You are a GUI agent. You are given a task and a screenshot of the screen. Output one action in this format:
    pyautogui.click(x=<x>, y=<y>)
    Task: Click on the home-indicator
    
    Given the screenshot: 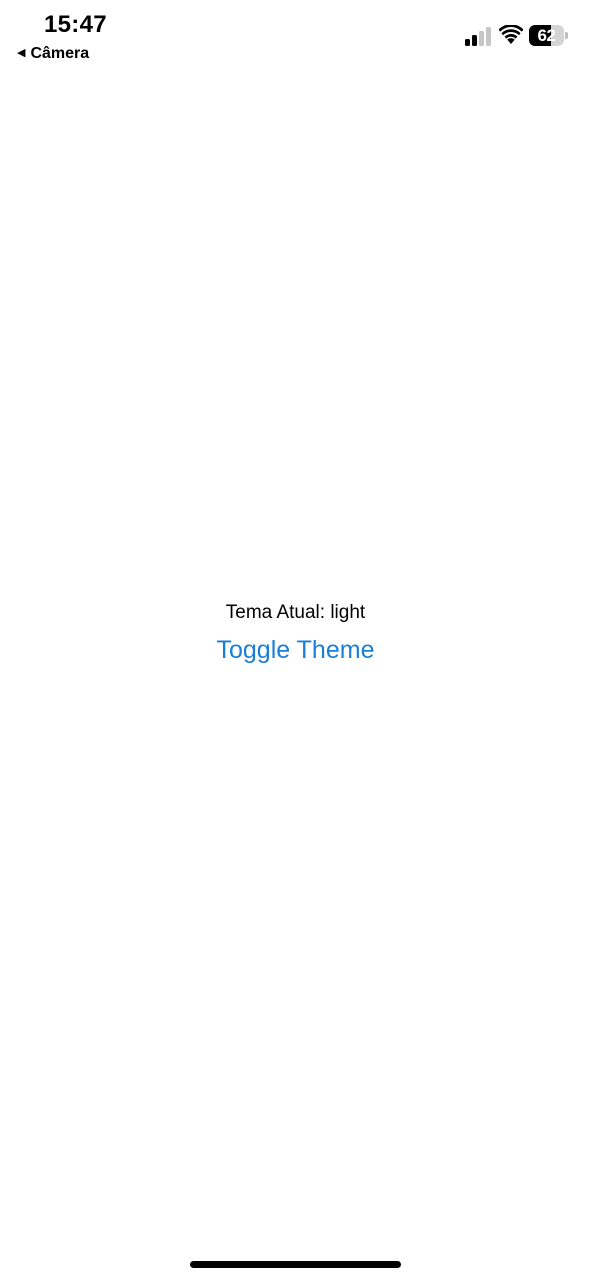 What is the action you would take?
    pyautogui.click(x=295, y=1264)
    